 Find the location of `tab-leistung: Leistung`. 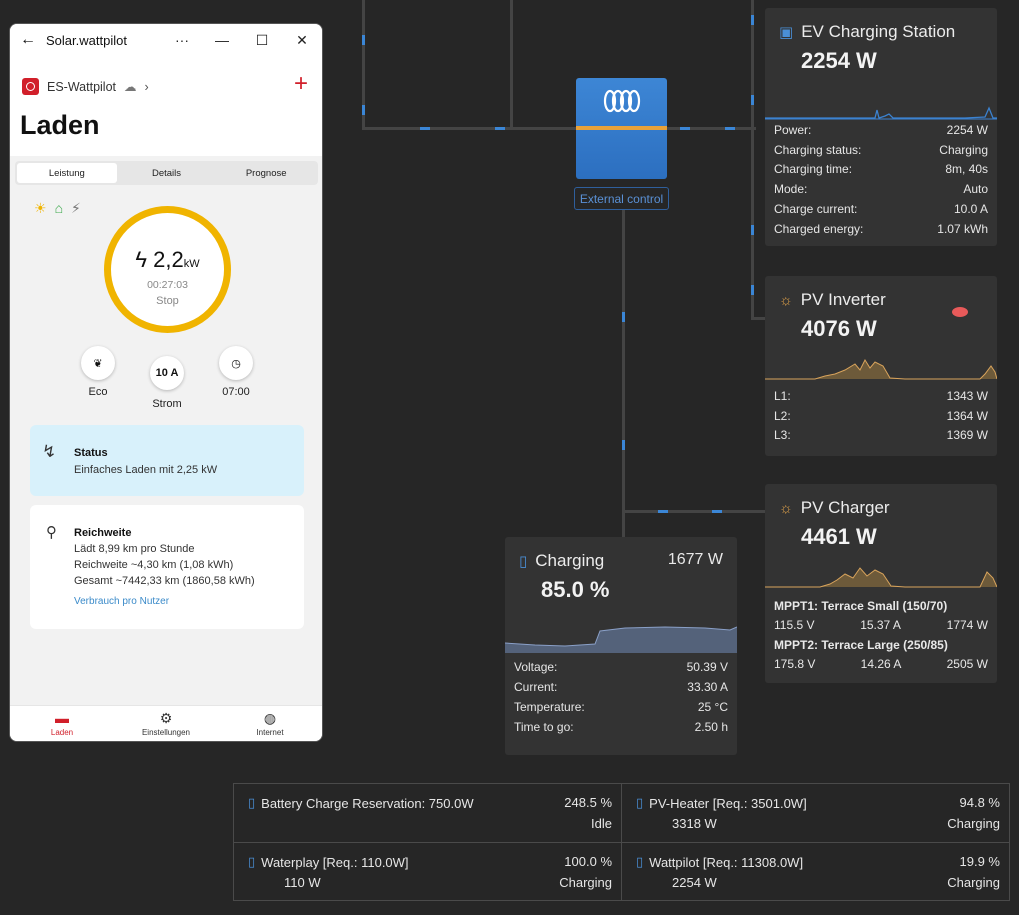

tab-leistung: Leistung is located at coordinates (67, 173).